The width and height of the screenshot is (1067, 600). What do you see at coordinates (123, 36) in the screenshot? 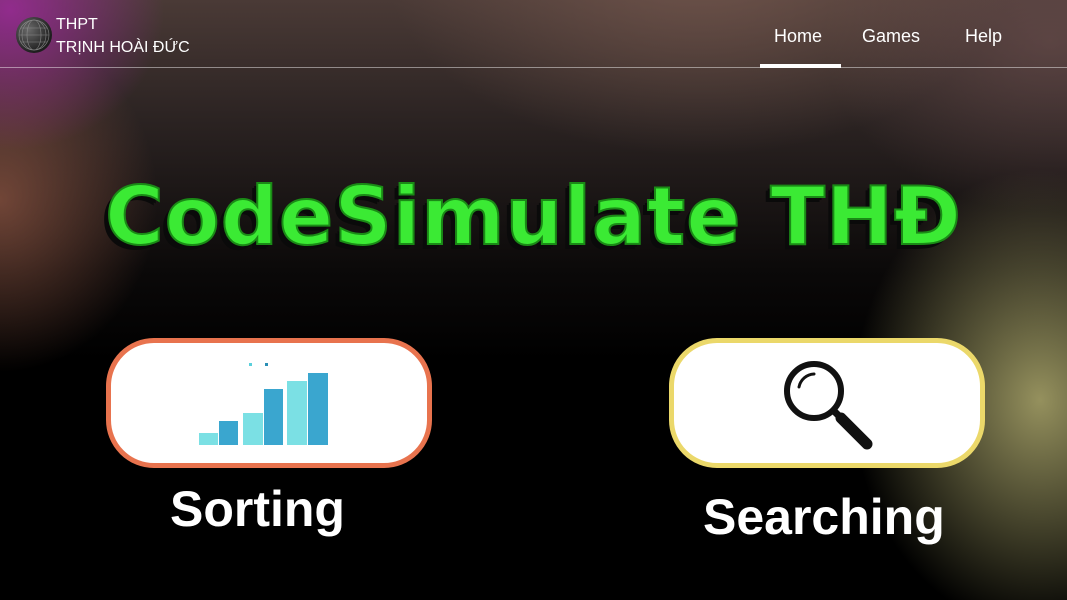
I see `school-name: THPT TRỊNH HOÀI ĐỨC` at bounding box center [123, 36].